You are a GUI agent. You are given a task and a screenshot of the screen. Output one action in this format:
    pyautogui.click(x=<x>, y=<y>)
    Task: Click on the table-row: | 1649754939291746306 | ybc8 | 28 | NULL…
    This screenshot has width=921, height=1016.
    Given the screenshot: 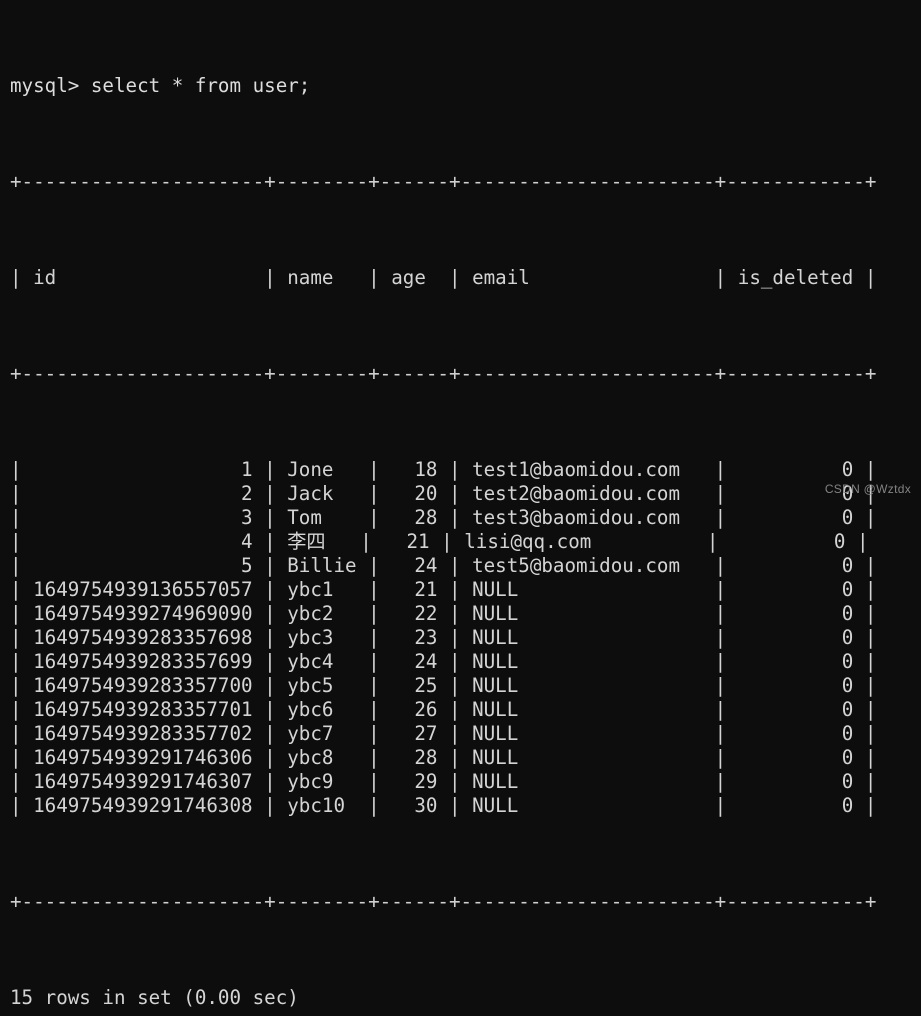 What is the action you would take?
    pyautogui.click(x=443, y=757)
    